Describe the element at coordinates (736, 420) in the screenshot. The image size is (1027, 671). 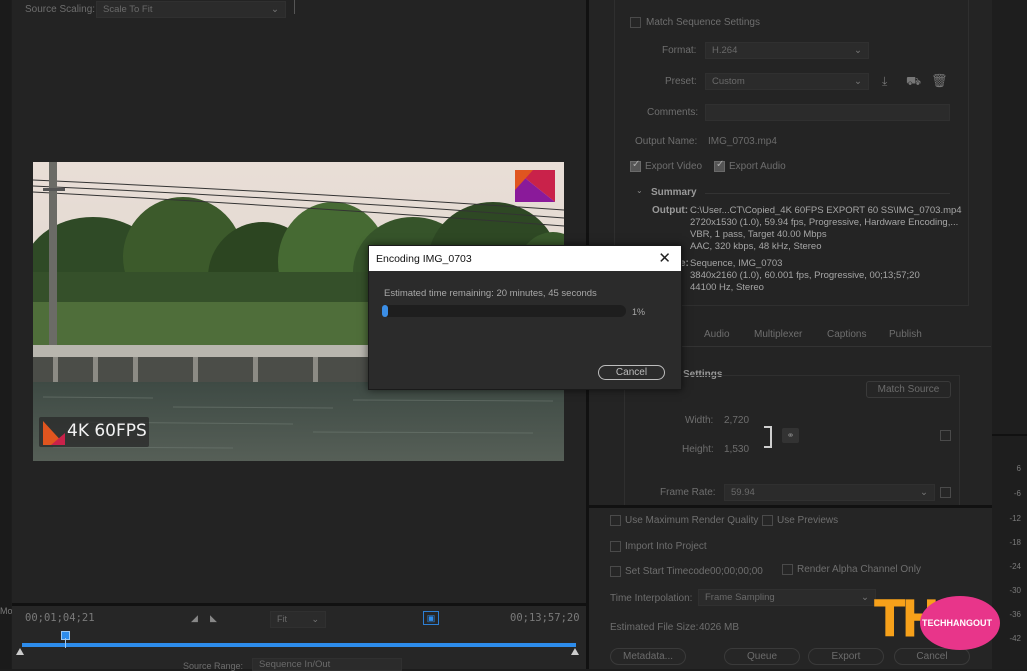
I see `width-value: 2,720` at that location.